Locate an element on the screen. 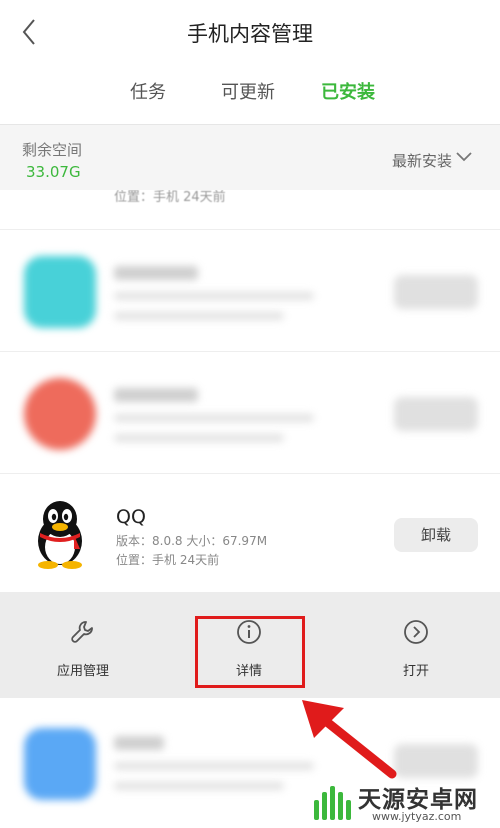 The image size is (500, 828). action-label: 打开 is located at coordinates (415, 671).